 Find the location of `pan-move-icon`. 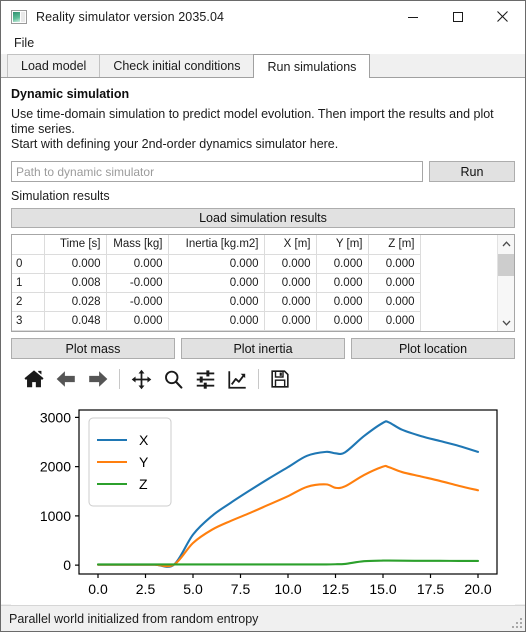

pan-move-icon is located at coordinates (141, 379).